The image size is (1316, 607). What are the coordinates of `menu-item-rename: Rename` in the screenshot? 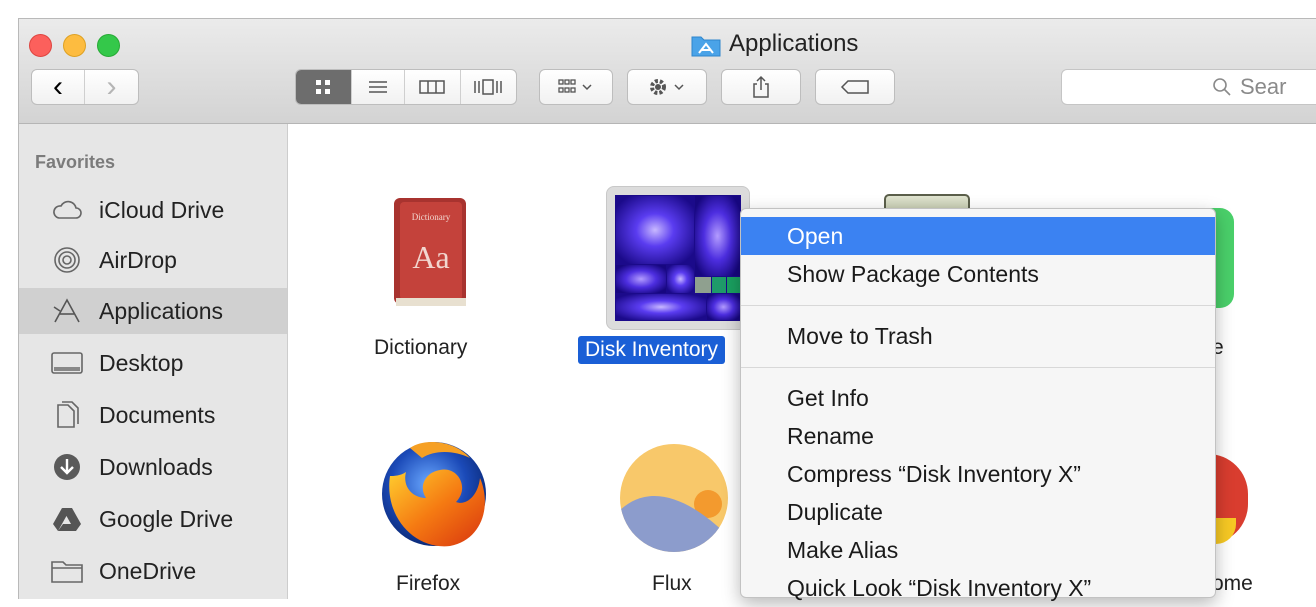 It's located at (978, 436).